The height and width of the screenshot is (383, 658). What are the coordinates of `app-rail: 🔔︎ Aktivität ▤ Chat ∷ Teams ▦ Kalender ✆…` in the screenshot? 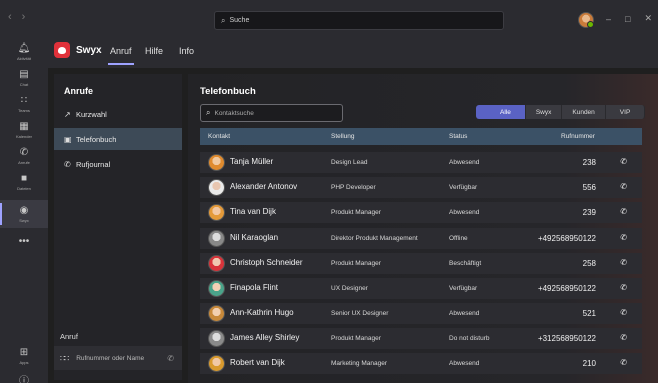 It's located at (24, 208).